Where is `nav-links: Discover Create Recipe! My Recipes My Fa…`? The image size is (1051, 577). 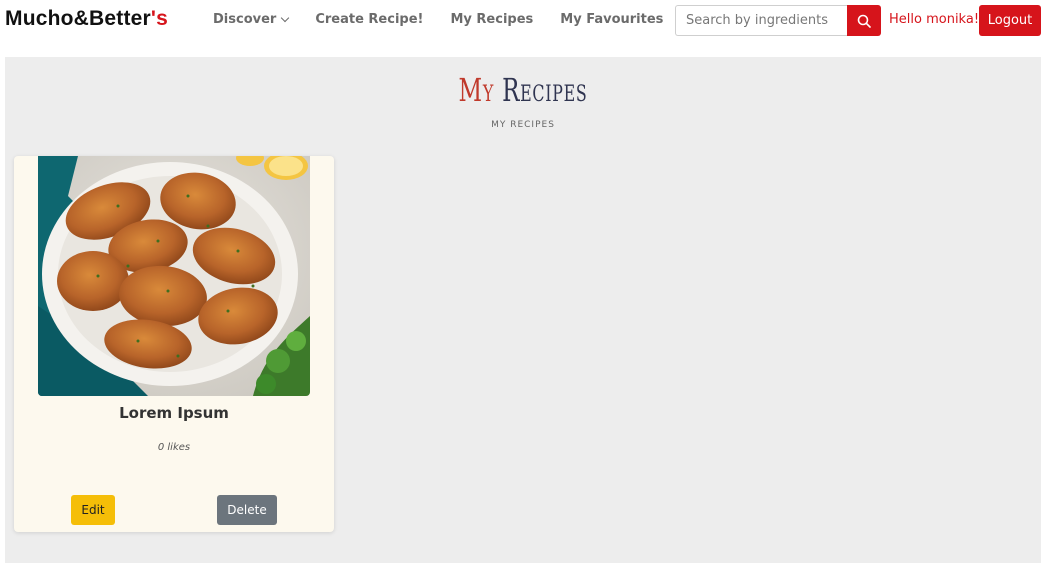 nav-links: Discover Create Recipe! My Recipes My Fa… is located at coordinates (451, 19).